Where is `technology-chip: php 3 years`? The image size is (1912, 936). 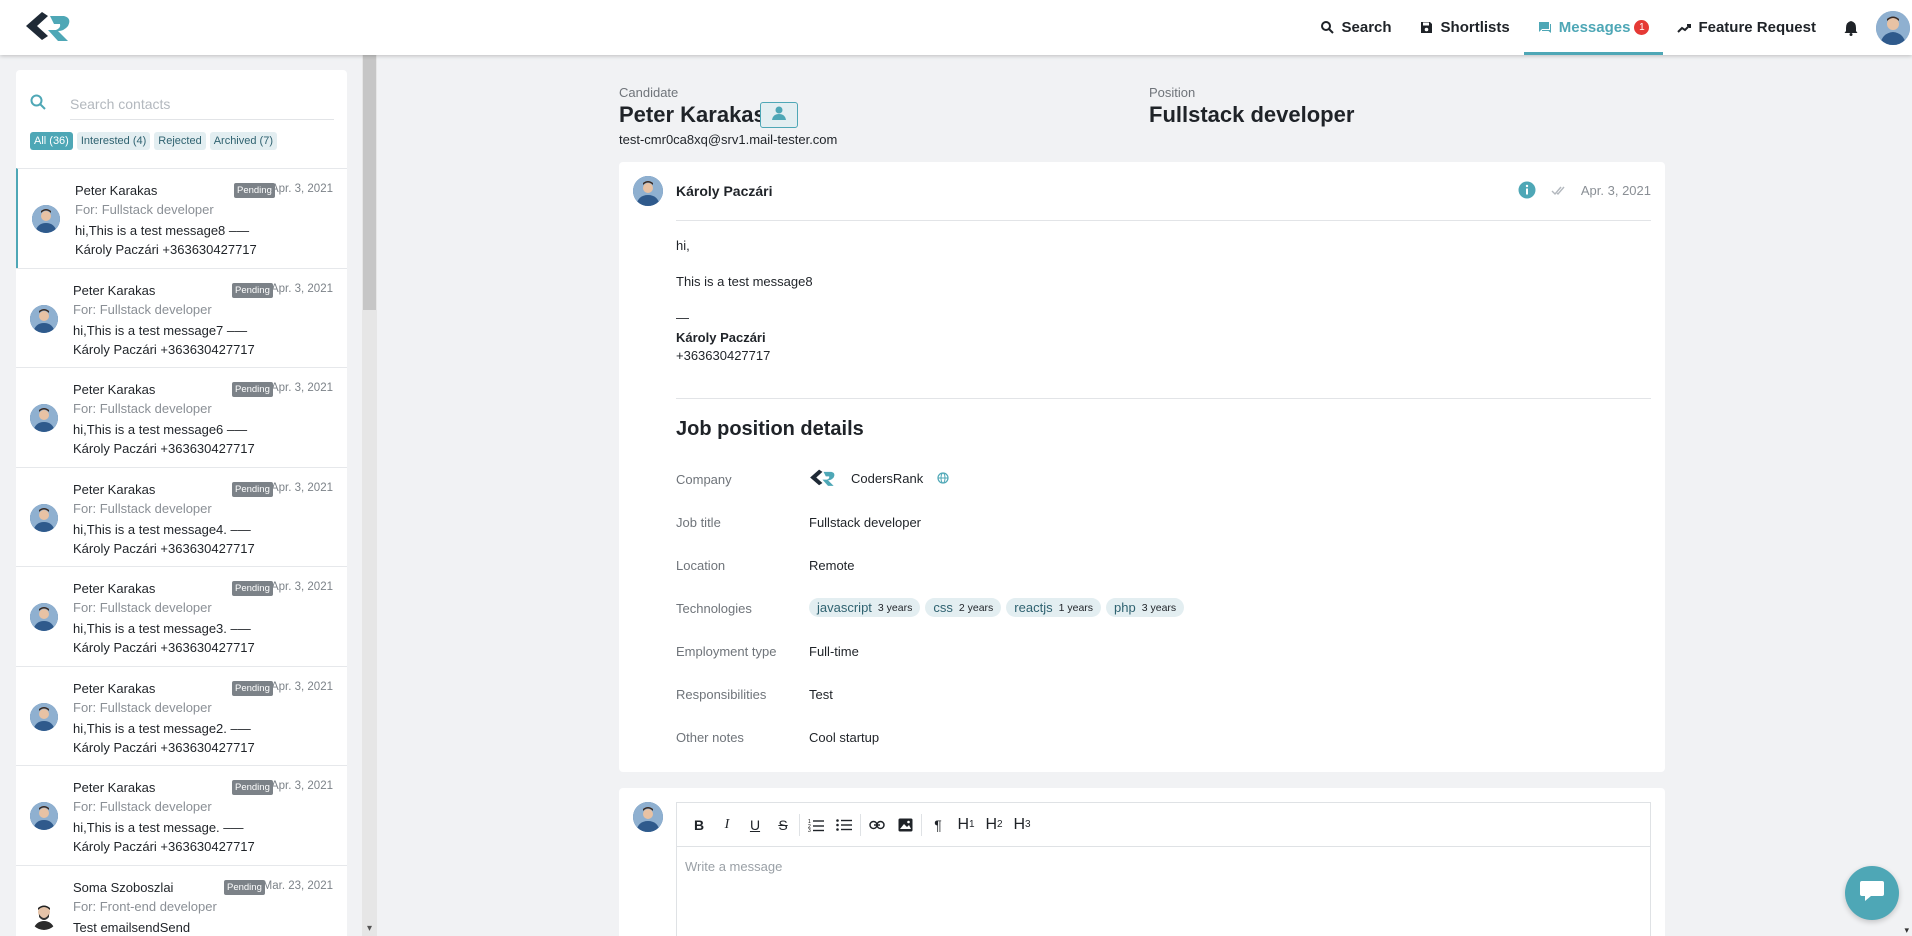
technology-chip: php 3 years is located at coordinates (1145, 607).